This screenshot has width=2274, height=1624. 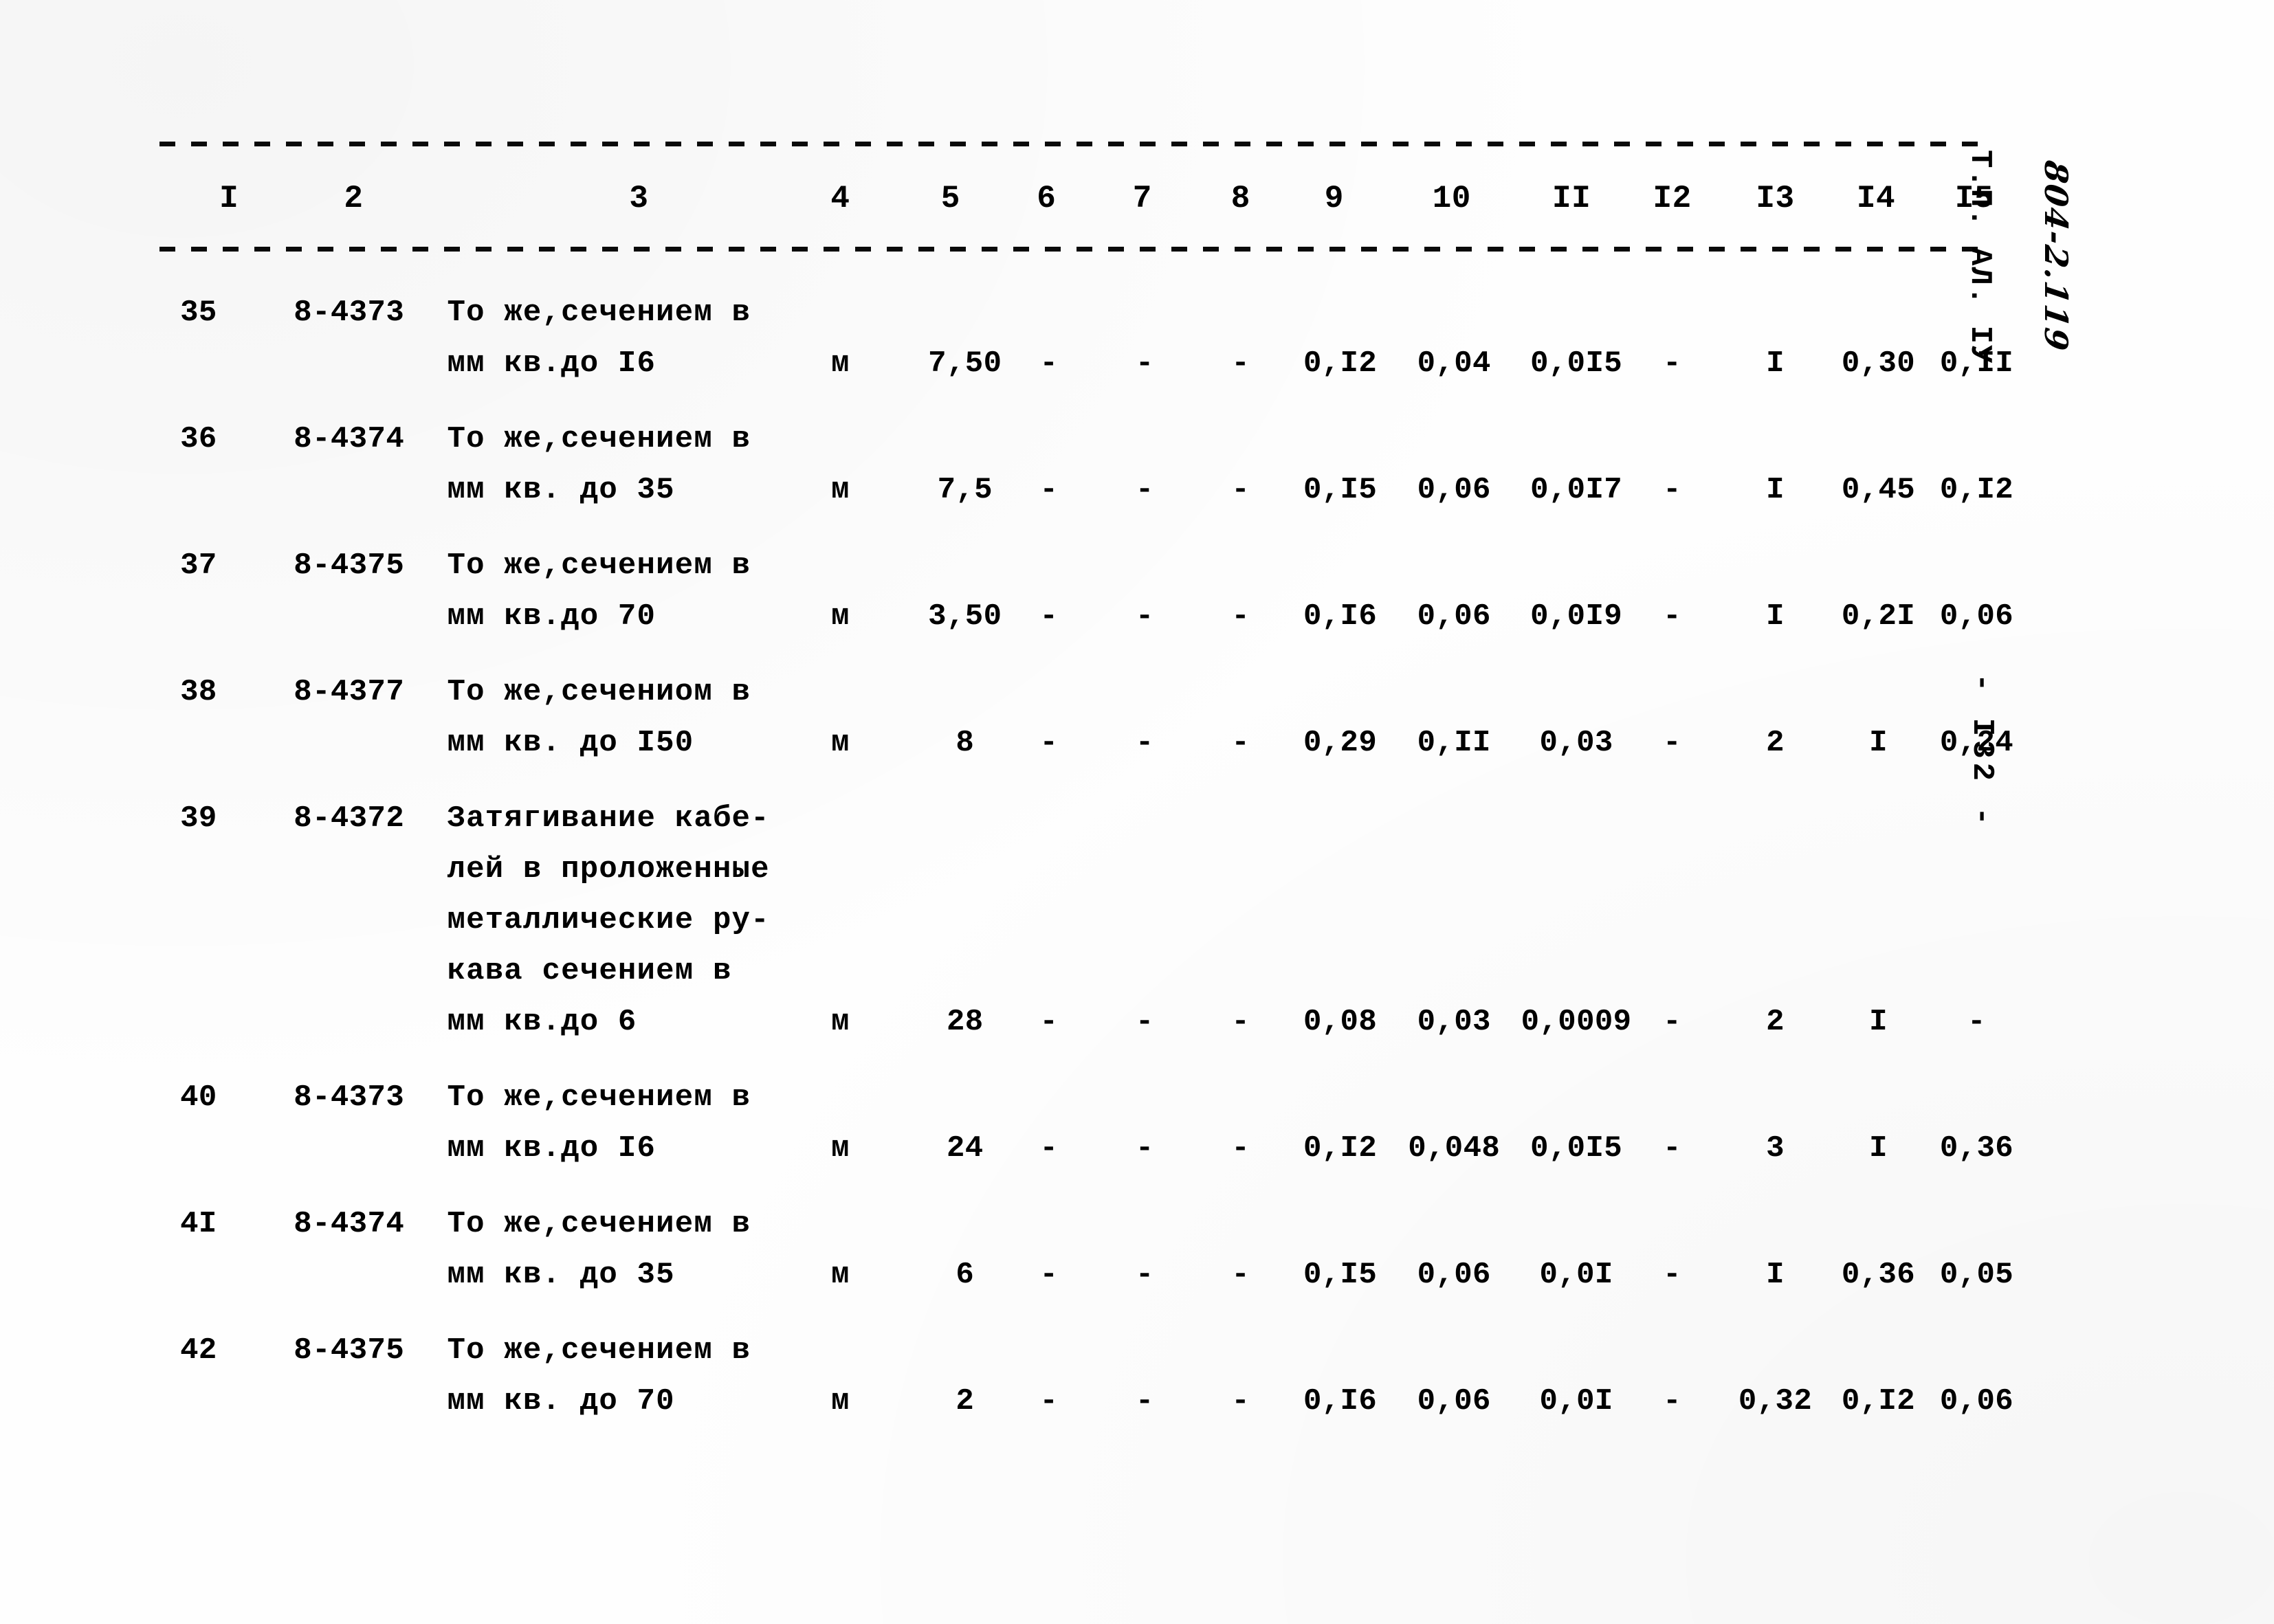 What do you see at coordinates (1073, 692) in the screenshot?
I see `table-row: 38 8-4377 То же,сечениом в` at bounding box center [1073, 692].